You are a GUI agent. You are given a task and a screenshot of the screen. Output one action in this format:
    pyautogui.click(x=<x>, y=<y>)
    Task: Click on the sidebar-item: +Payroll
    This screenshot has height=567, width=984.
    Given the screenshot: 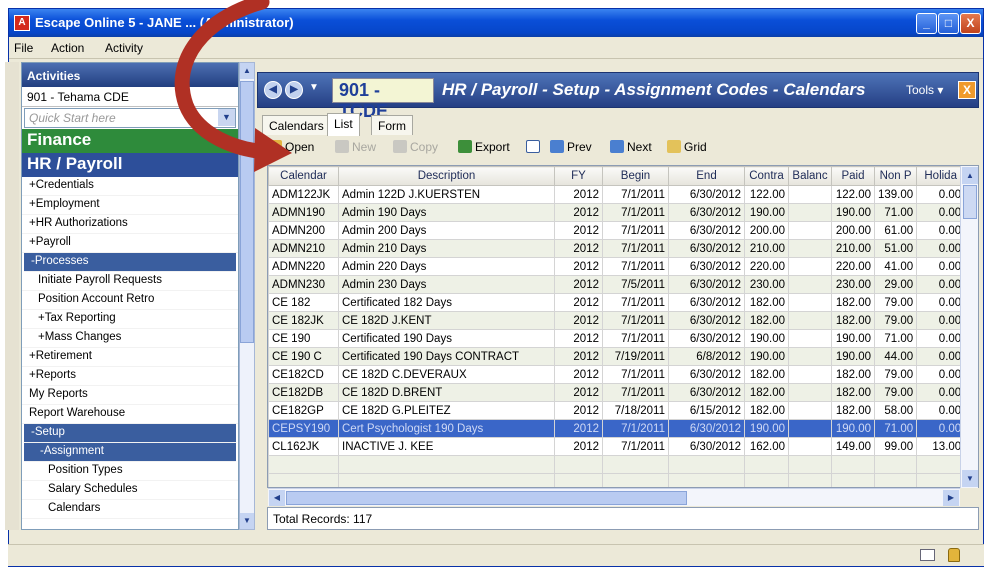 What is the action you would take?
    pyautogui.click(x=130, y=243)
    